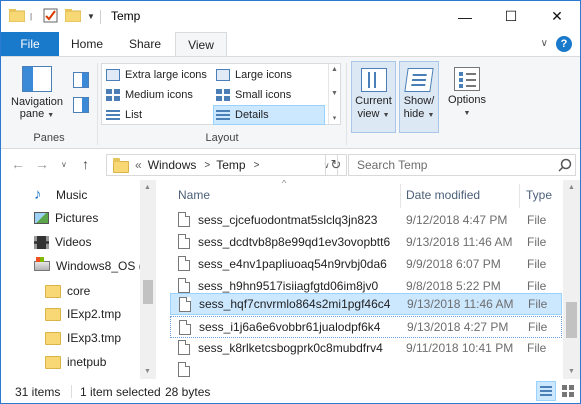 The width and height of the screenshot is (581, 404). What do you see at coordinates (557, 16) in the screenshot?
I see `close-button: ✕` at bounding box center [557, 16].